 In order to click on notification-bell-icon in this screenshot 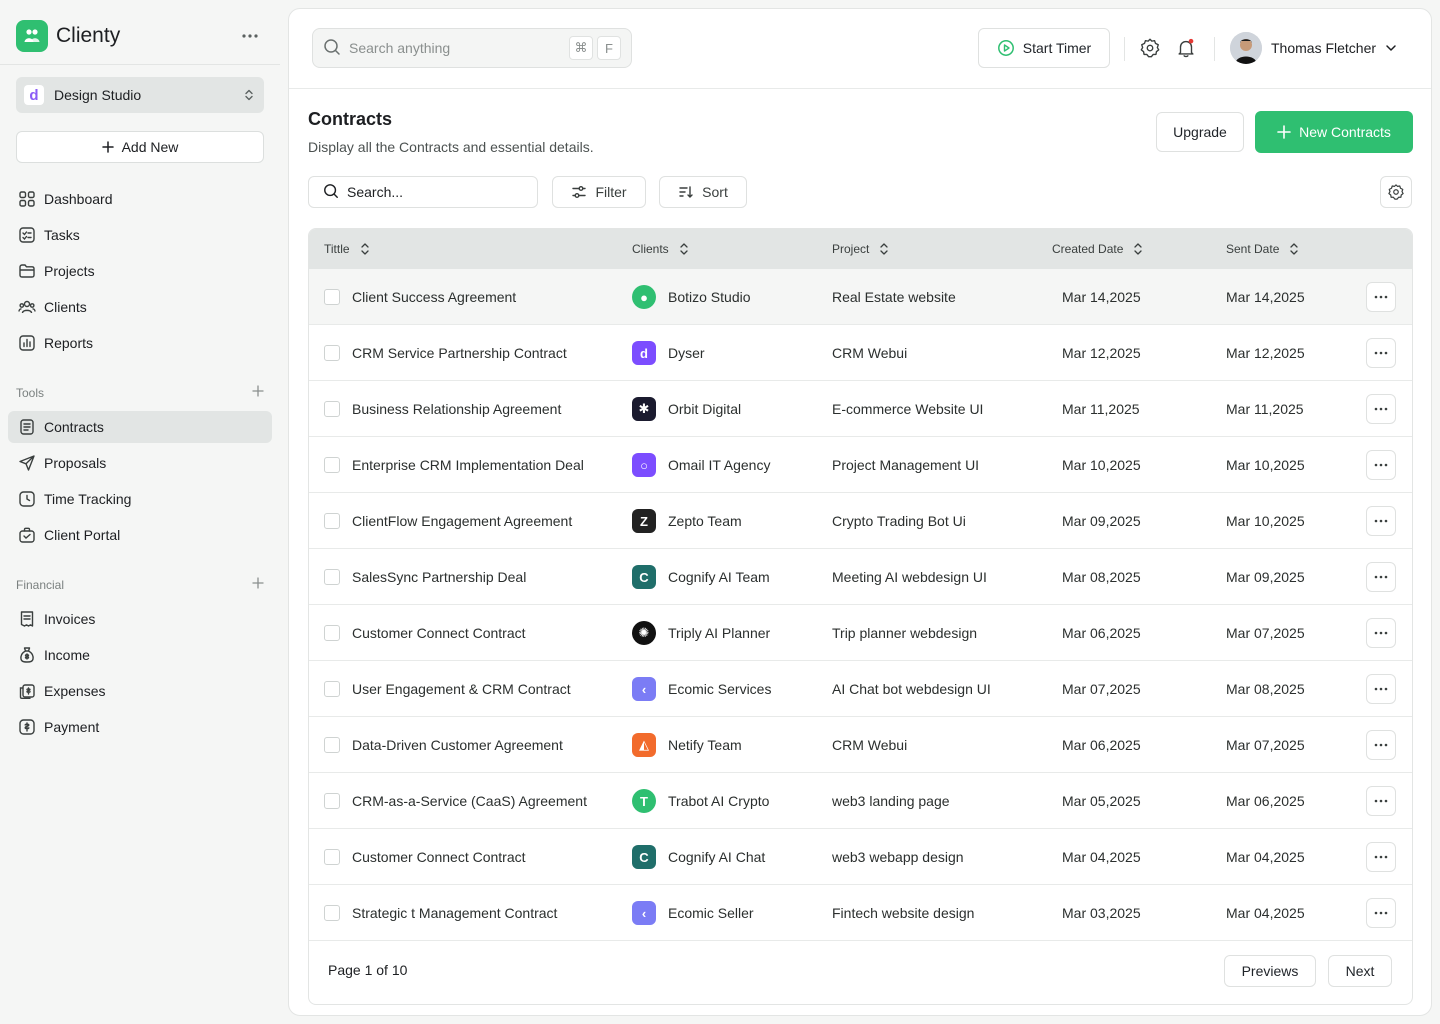, I will do `click(1186, 48)`.